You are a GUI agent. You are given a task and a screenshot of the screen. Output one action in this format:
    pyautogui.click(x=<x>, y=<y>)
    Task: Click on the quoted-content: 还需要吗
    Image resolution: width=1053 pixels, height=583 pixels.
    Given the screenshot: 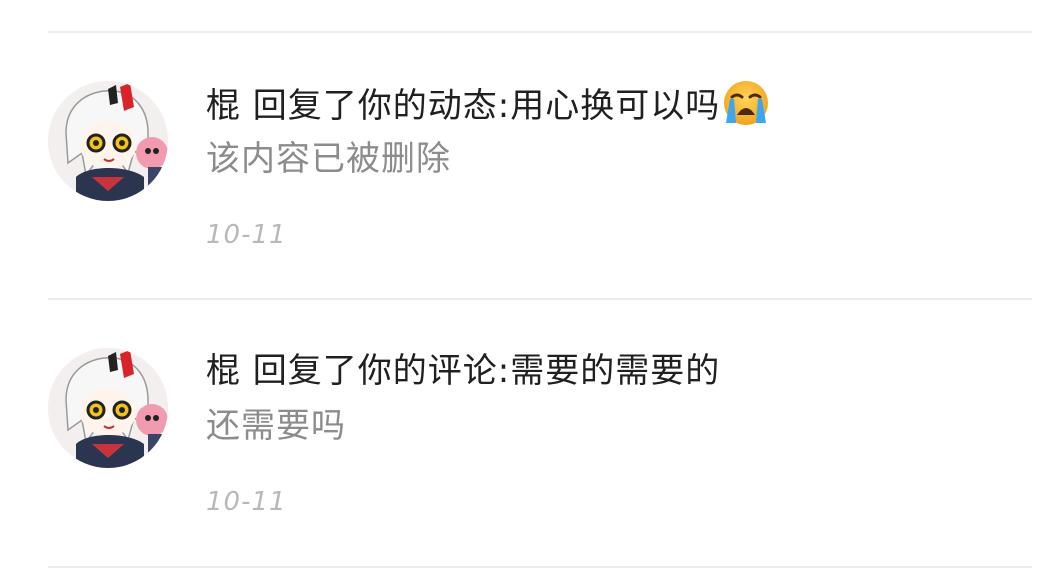 What is the action you would take?
    pyautogui.click(x=276, y=426)
    